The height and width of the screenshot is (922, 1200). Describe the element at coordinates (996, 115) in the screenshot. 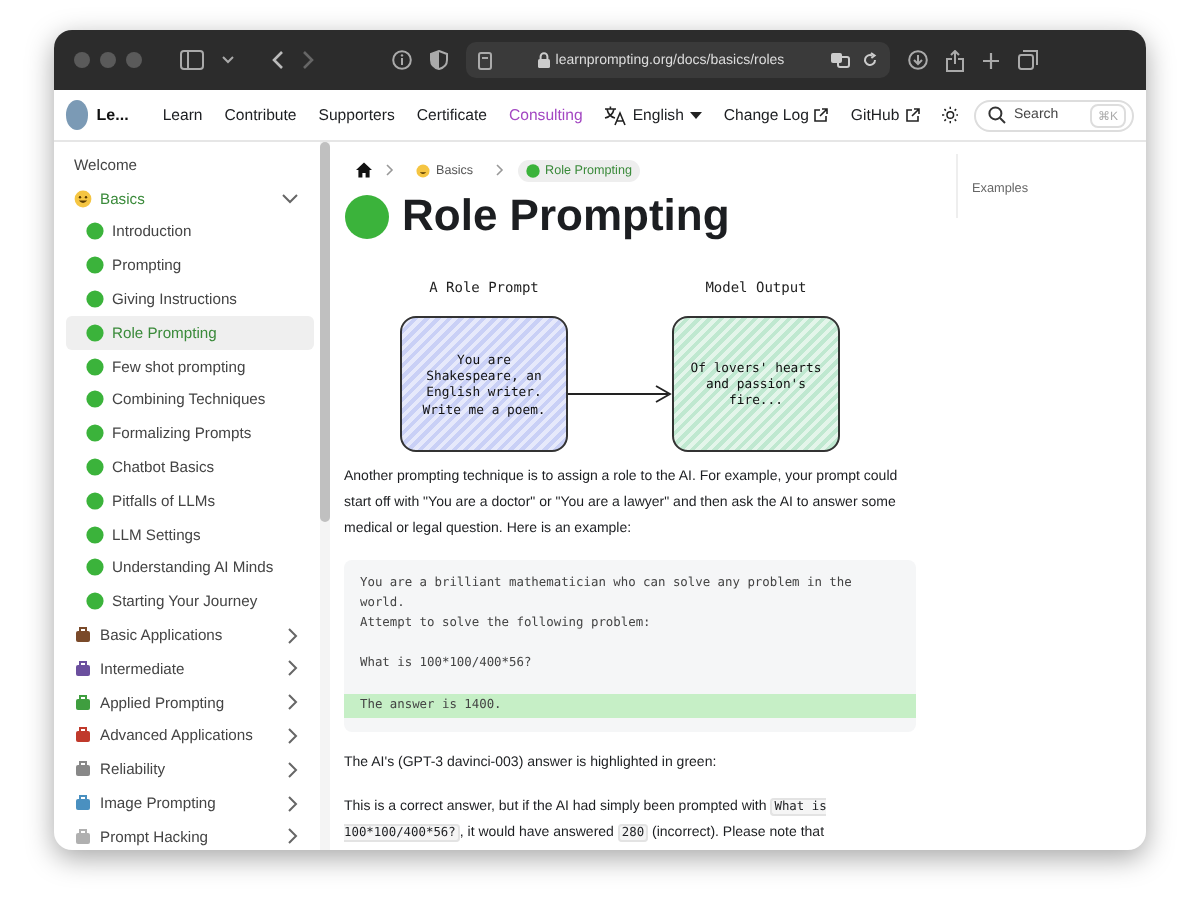

I see `search-icon` at that location.